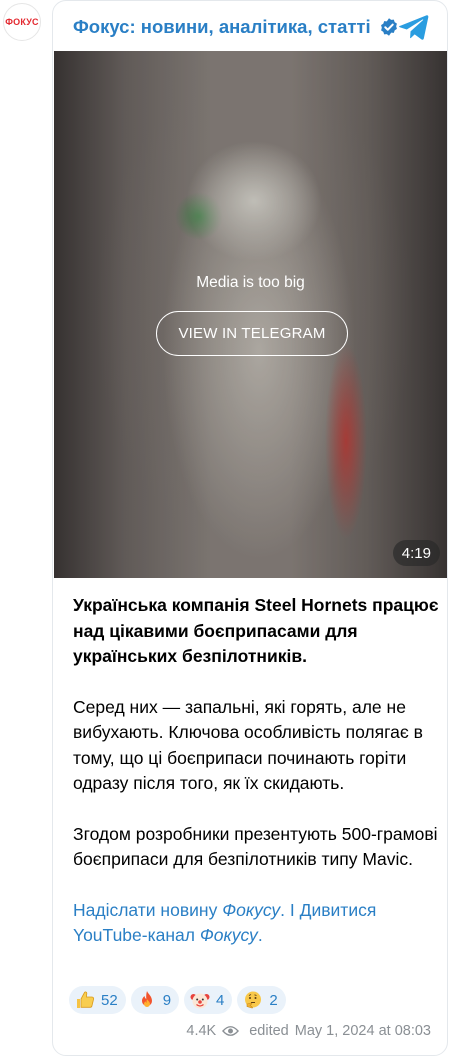  Describe the element at coordinates (222, 27) in the screenshot. I see `channel-title: Фокус: новини, аналітика, статті` at that location.